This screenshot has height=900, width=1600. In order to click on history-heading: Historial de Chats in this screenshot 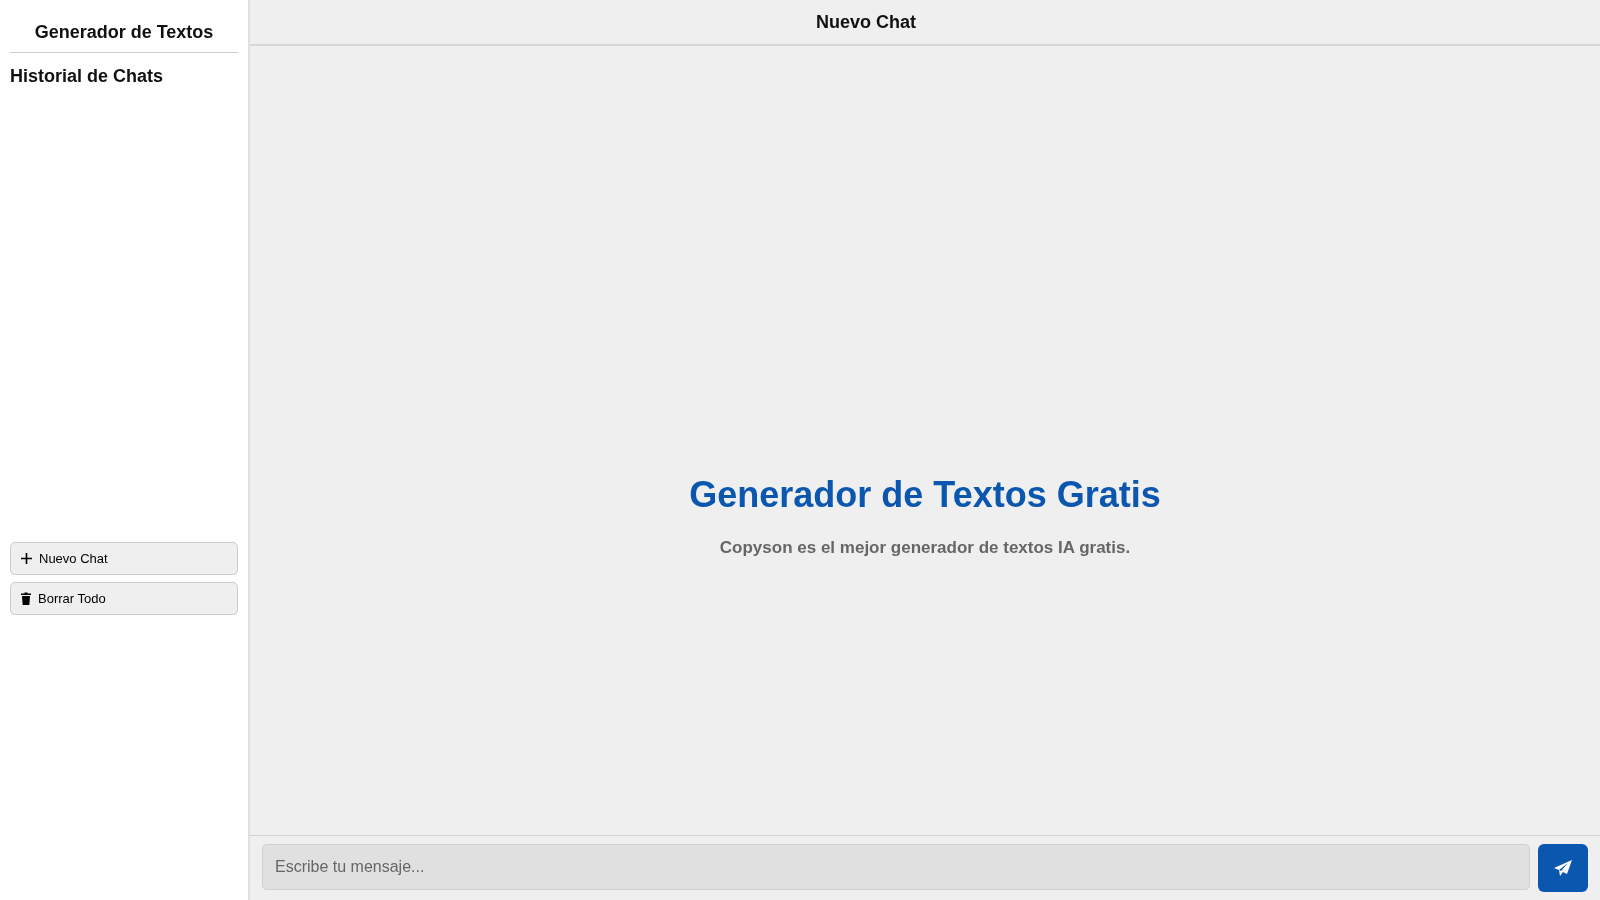, I will do `click(87, 76)`.